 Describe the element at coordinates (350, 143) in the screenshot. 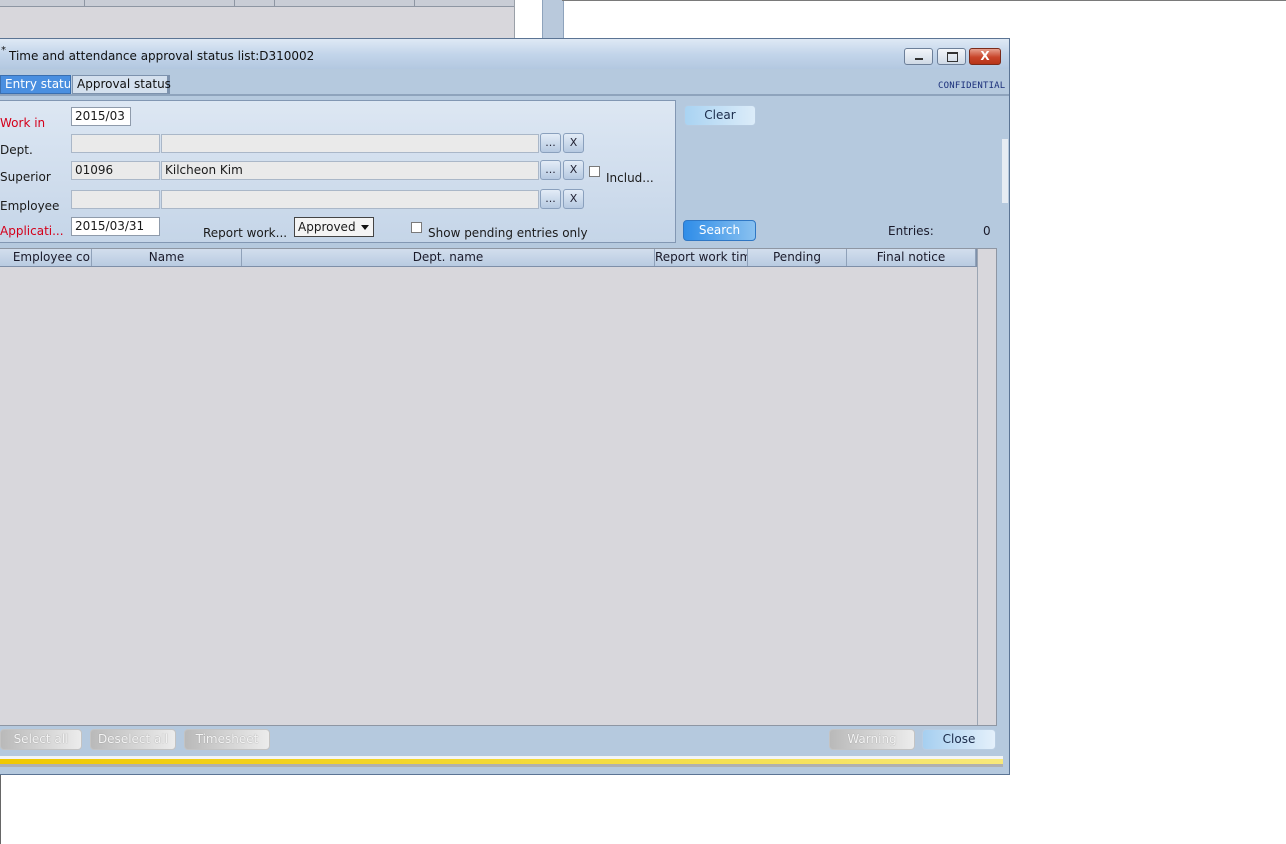

I see `dept-name-input` at that location.